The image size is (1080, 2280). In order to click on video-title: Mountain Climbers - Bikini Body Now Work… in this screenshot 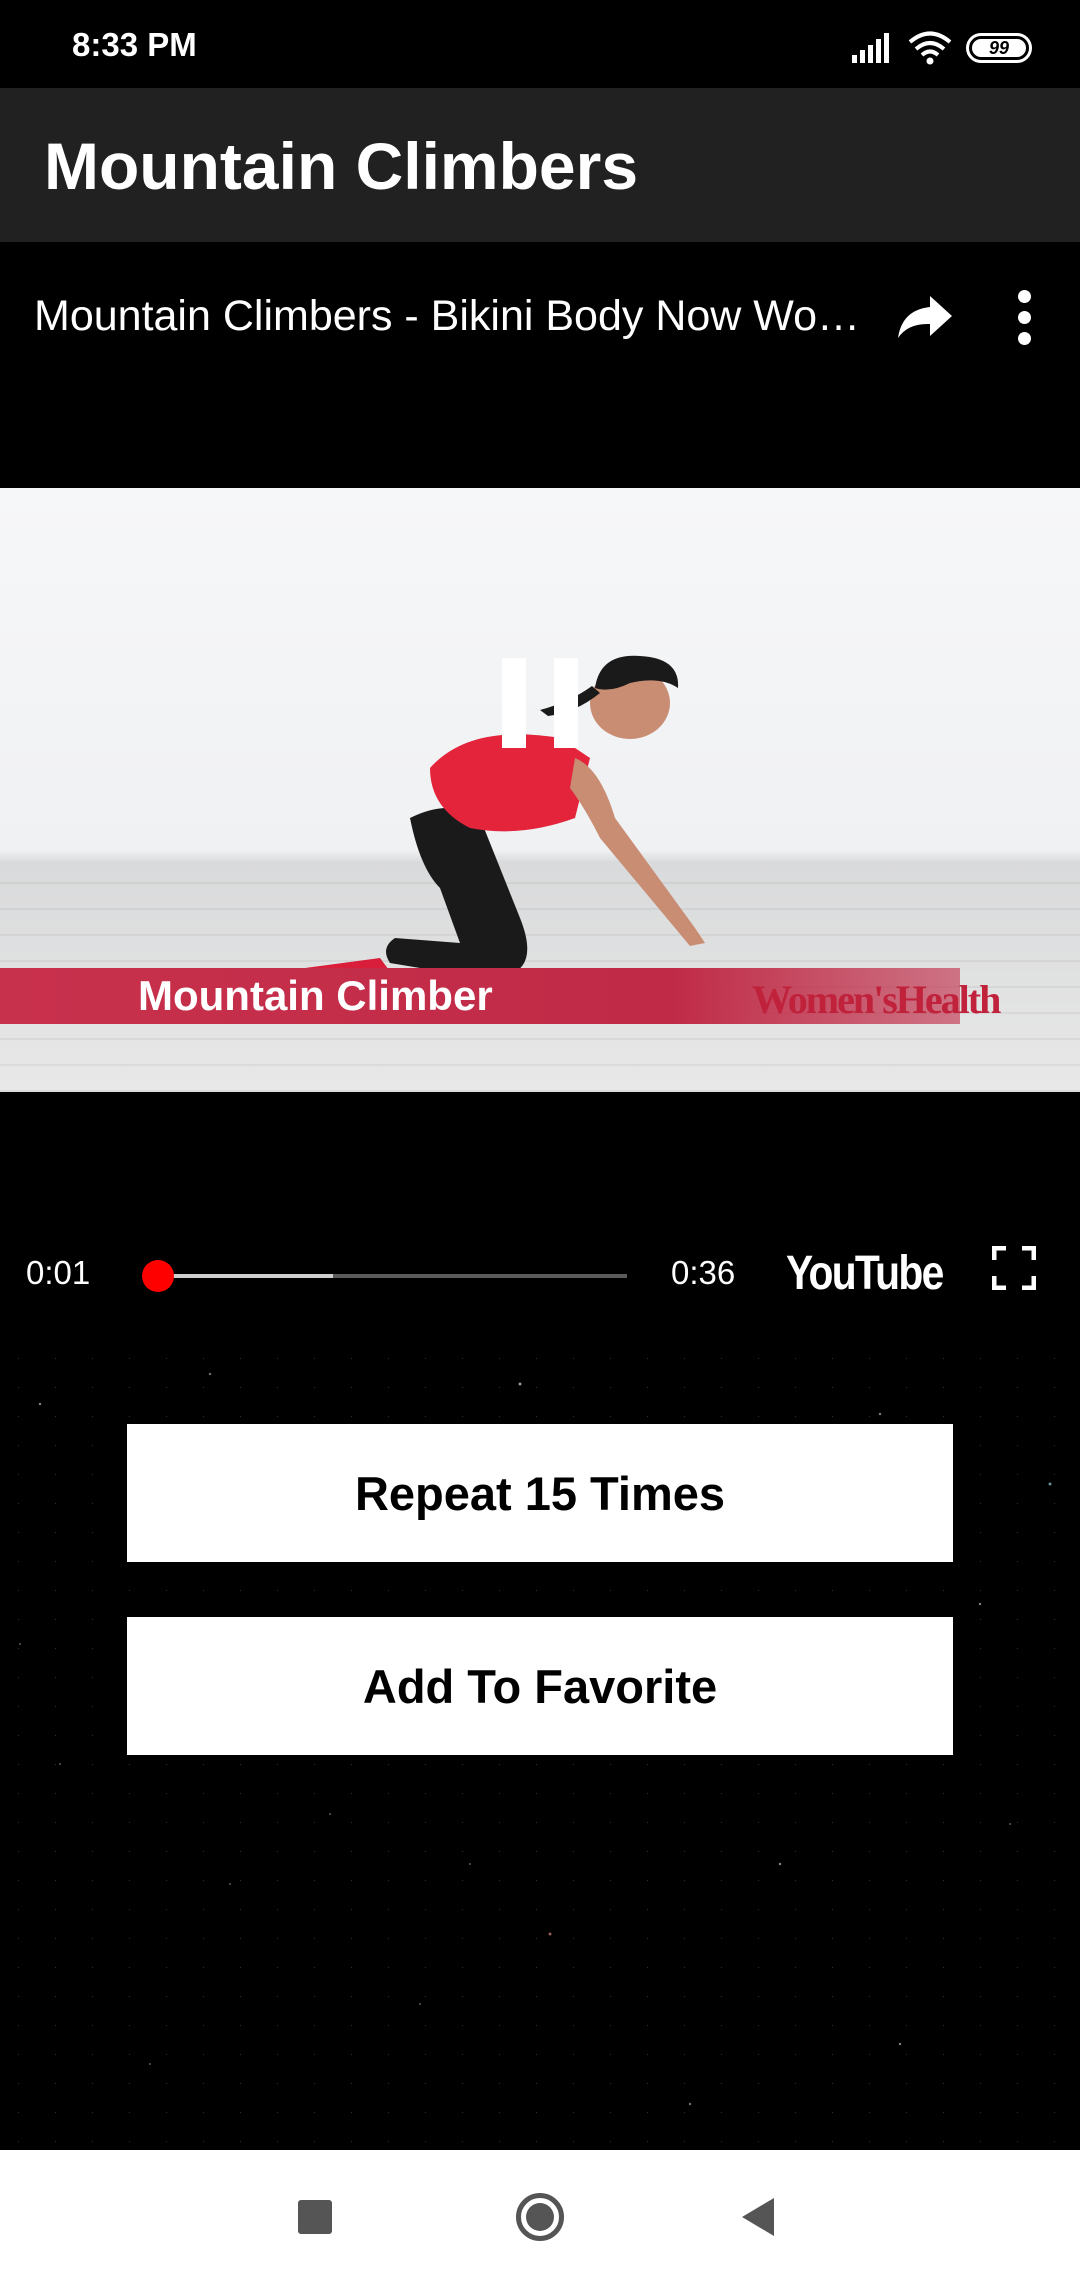, I will do `click(449, 316)`.